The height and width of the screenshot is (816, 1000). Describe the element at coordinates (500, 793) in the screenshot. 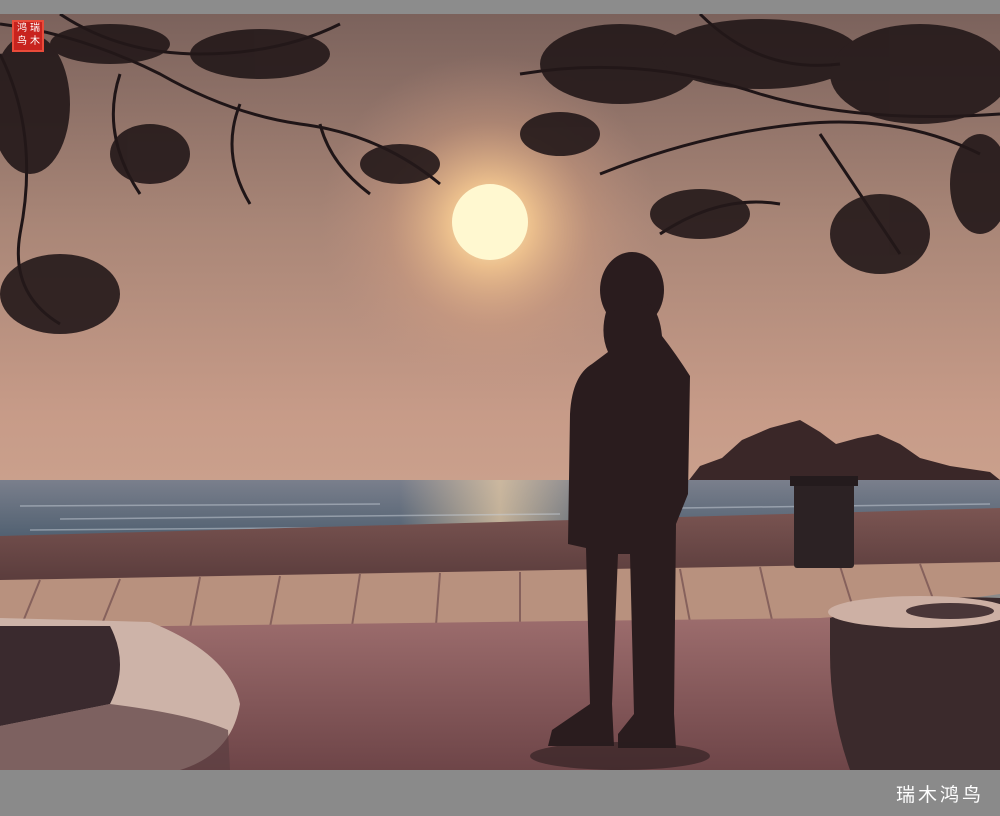

I see `frame-bottom-border` at that location.